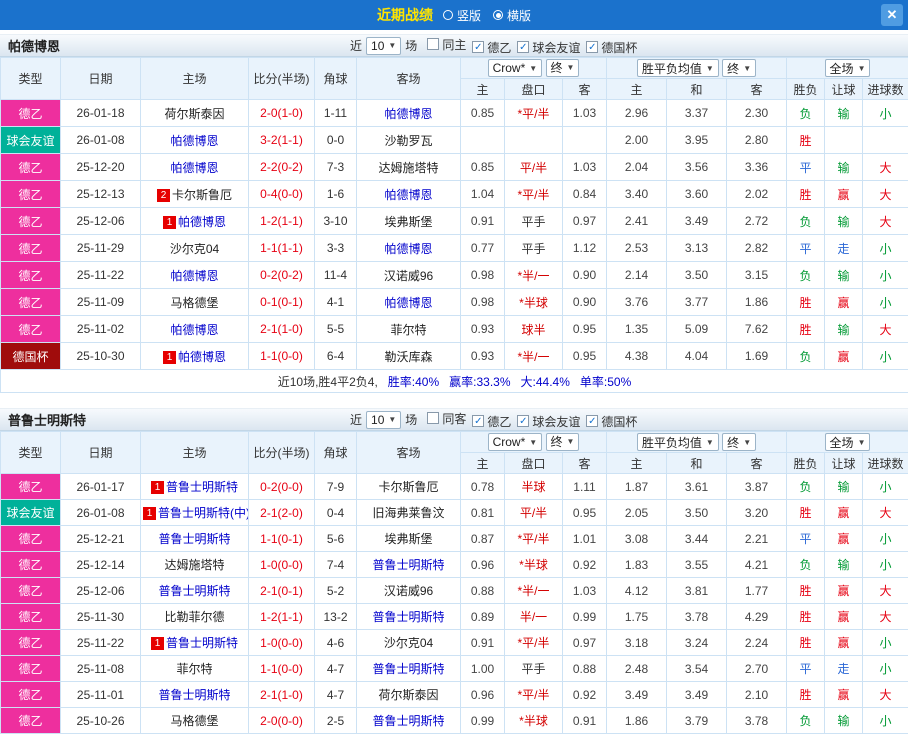  I want to click on rank-badge: 1, so click(157, 487).